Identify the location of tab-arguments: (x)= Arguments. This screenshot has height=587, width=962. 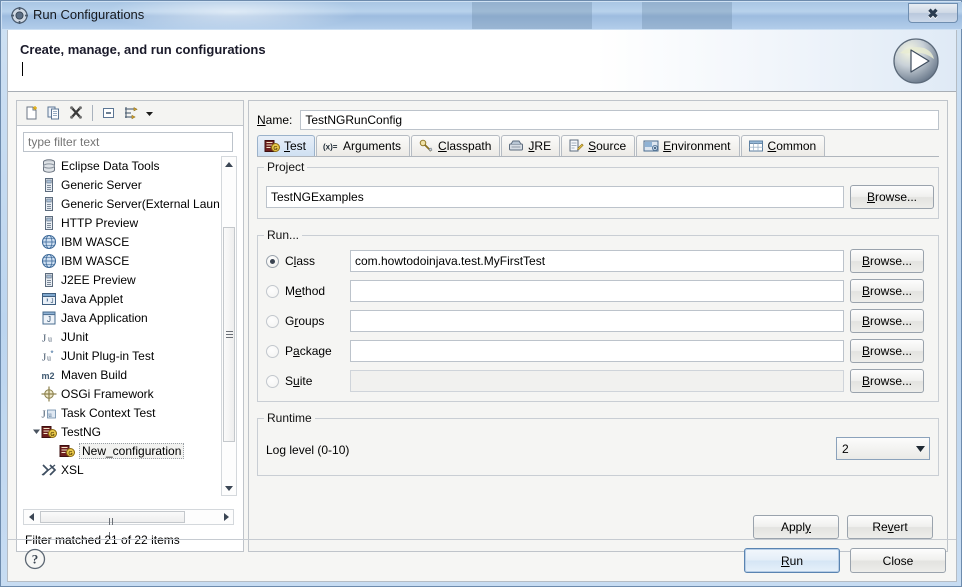
(363, 145).